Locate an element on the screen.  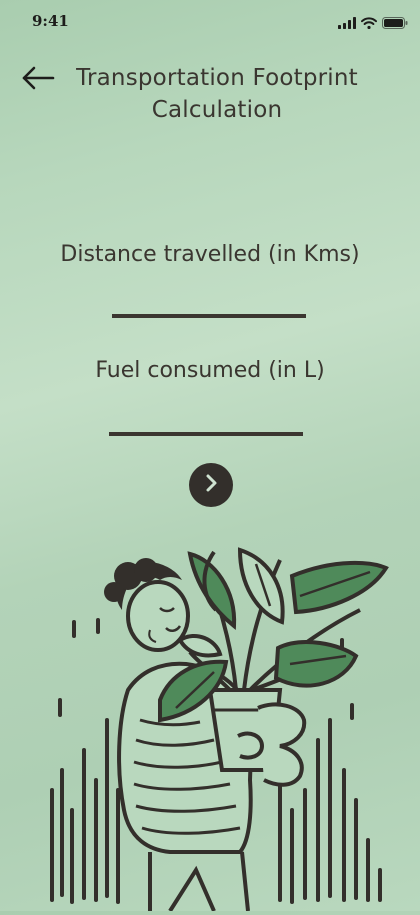
status-time: 9:41 is located at coordinates (50, 21).